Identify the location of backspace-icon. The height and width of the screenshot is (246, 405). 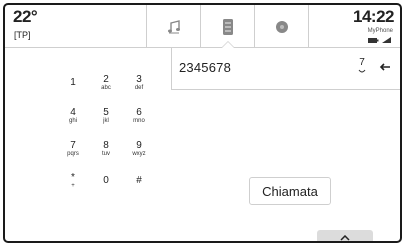
(385, 67).